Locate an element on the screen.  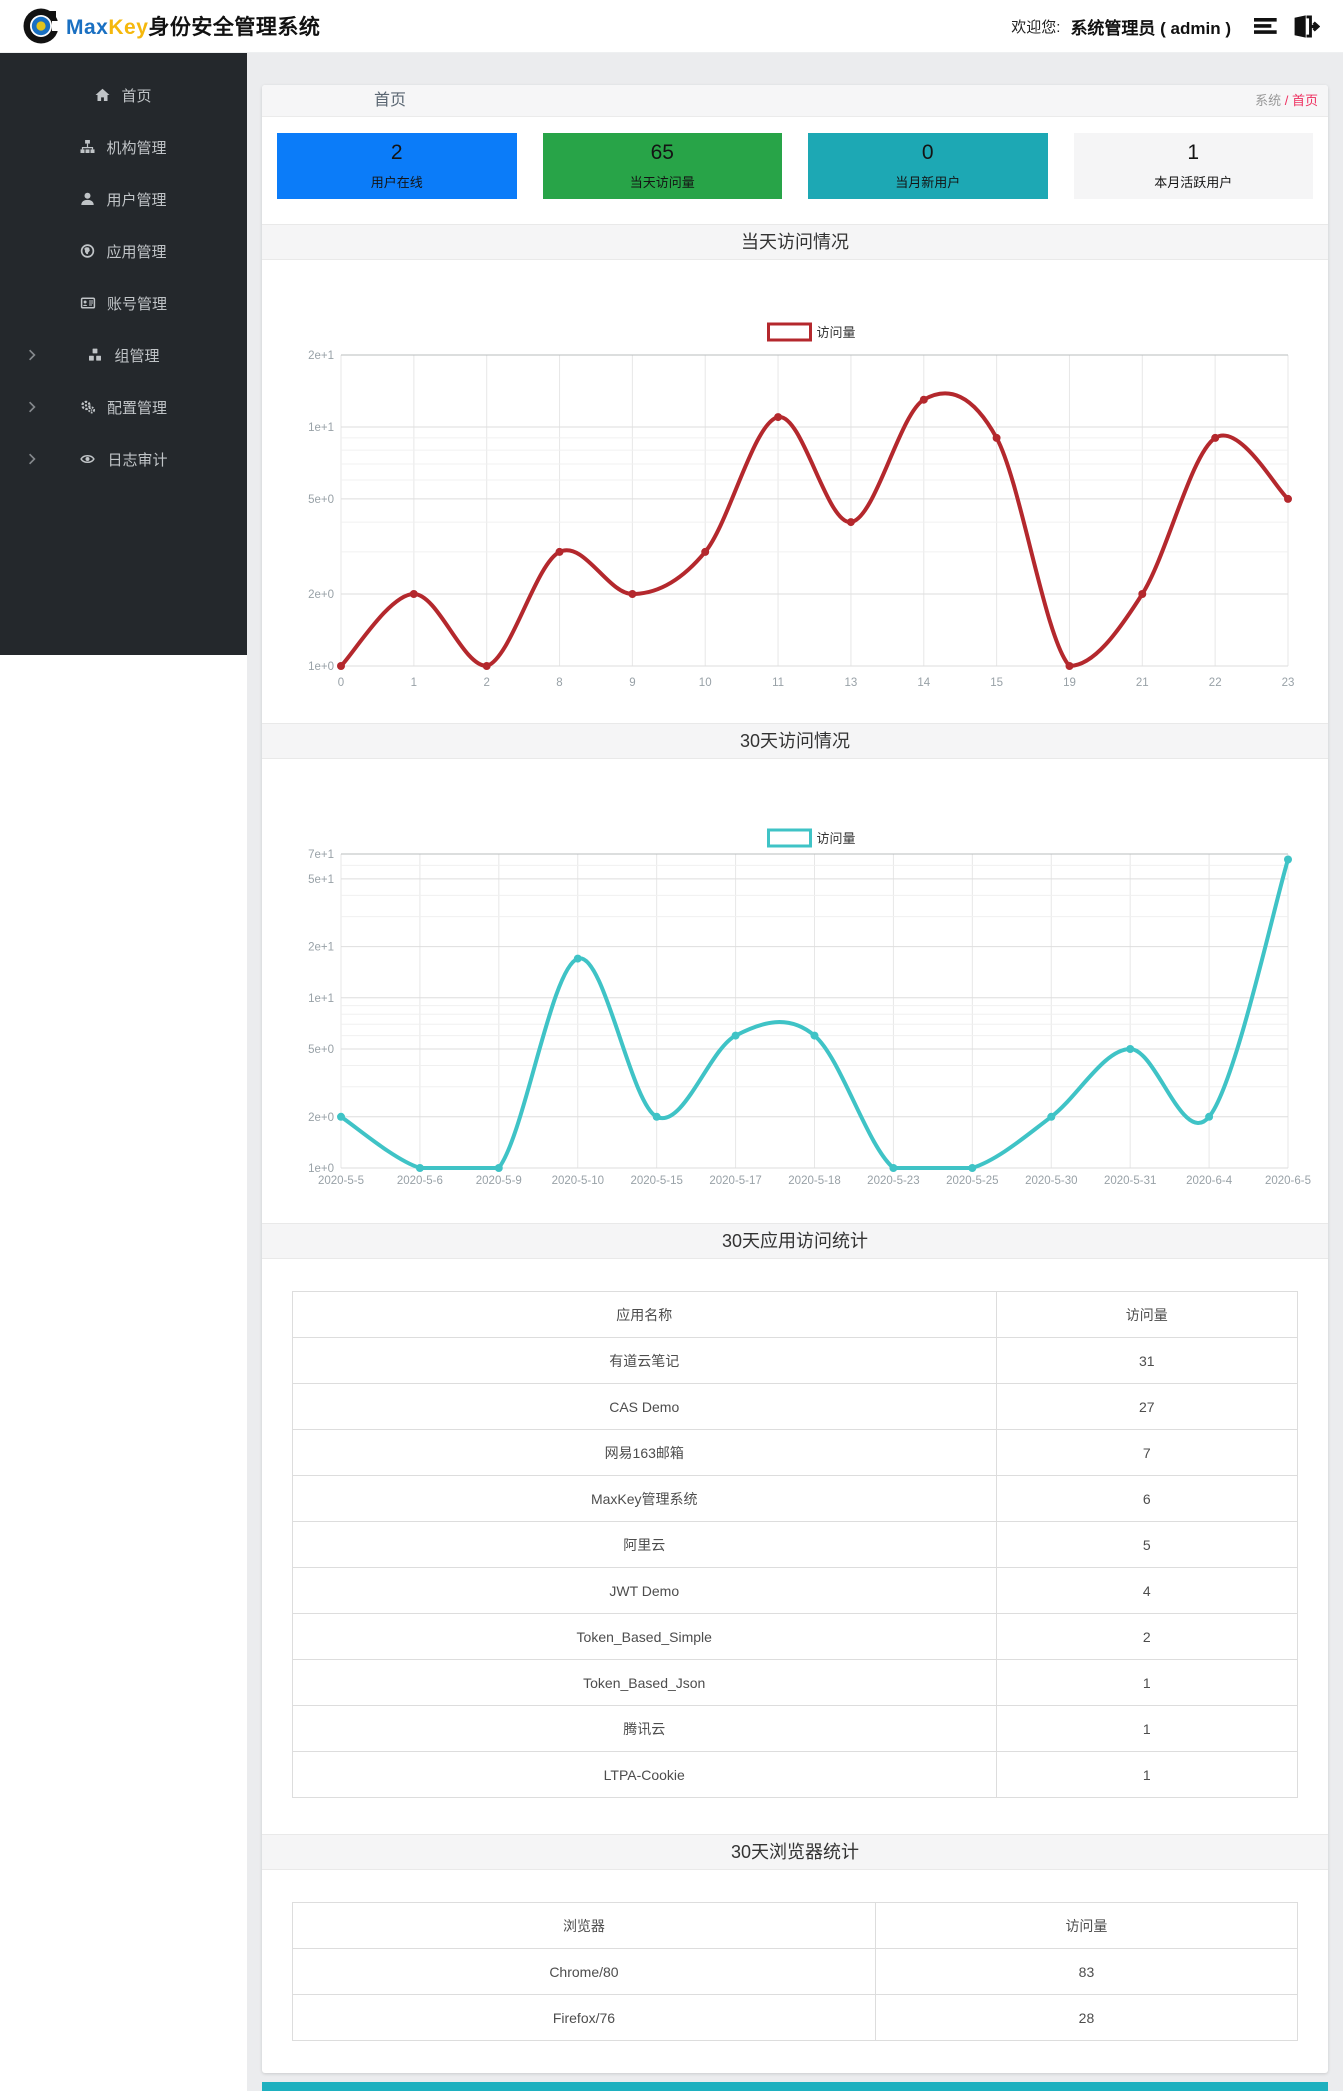
svg-text: 22 is located at coordinates (1215, 683).